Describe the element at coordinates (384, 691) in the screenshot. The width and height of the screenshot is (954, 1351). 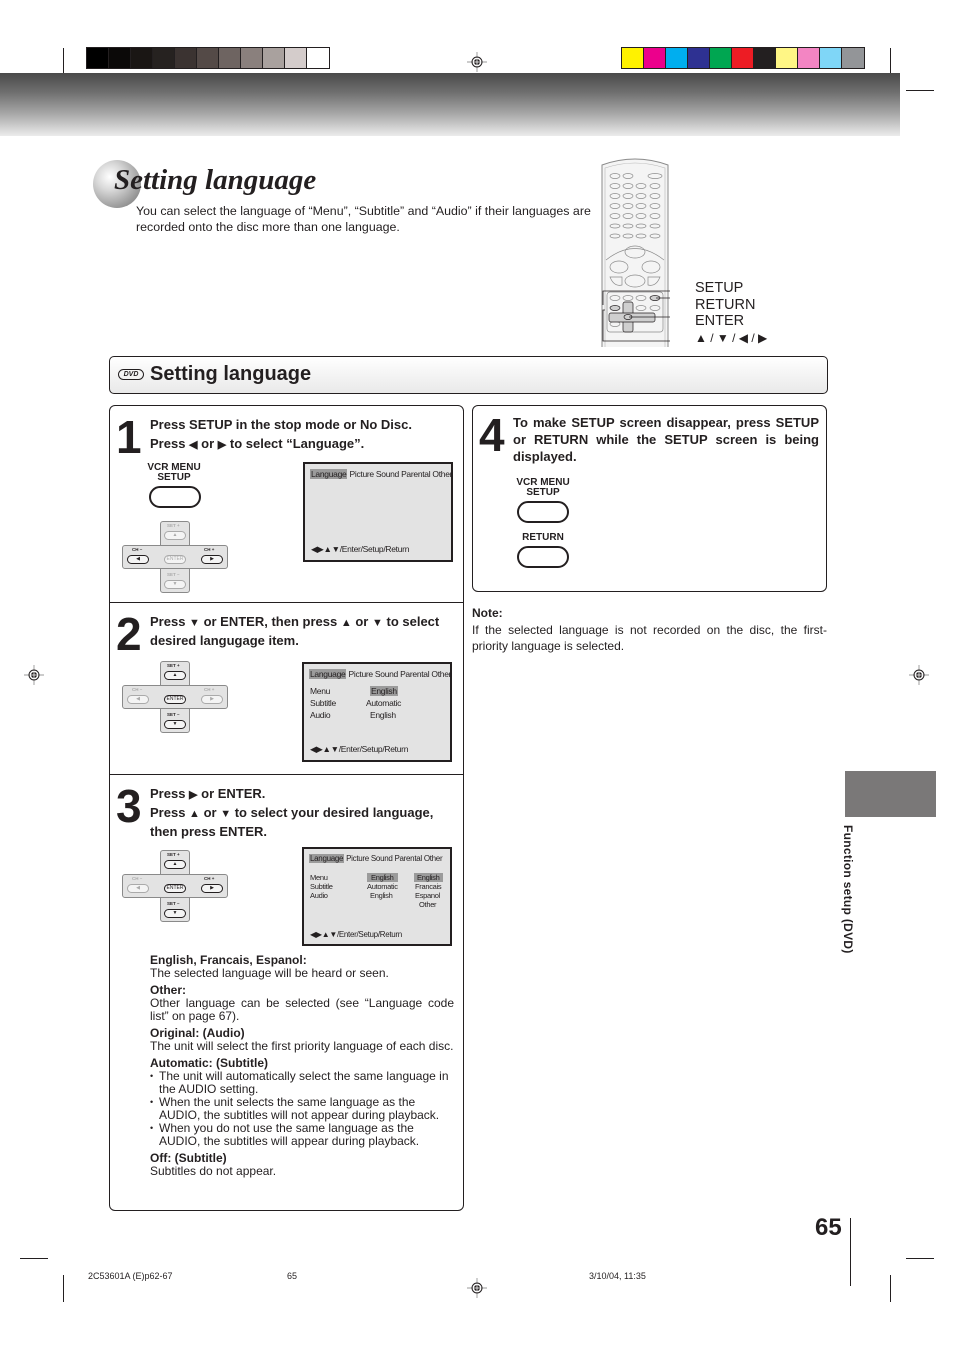
I see `osd-value-menu: English` at that location.